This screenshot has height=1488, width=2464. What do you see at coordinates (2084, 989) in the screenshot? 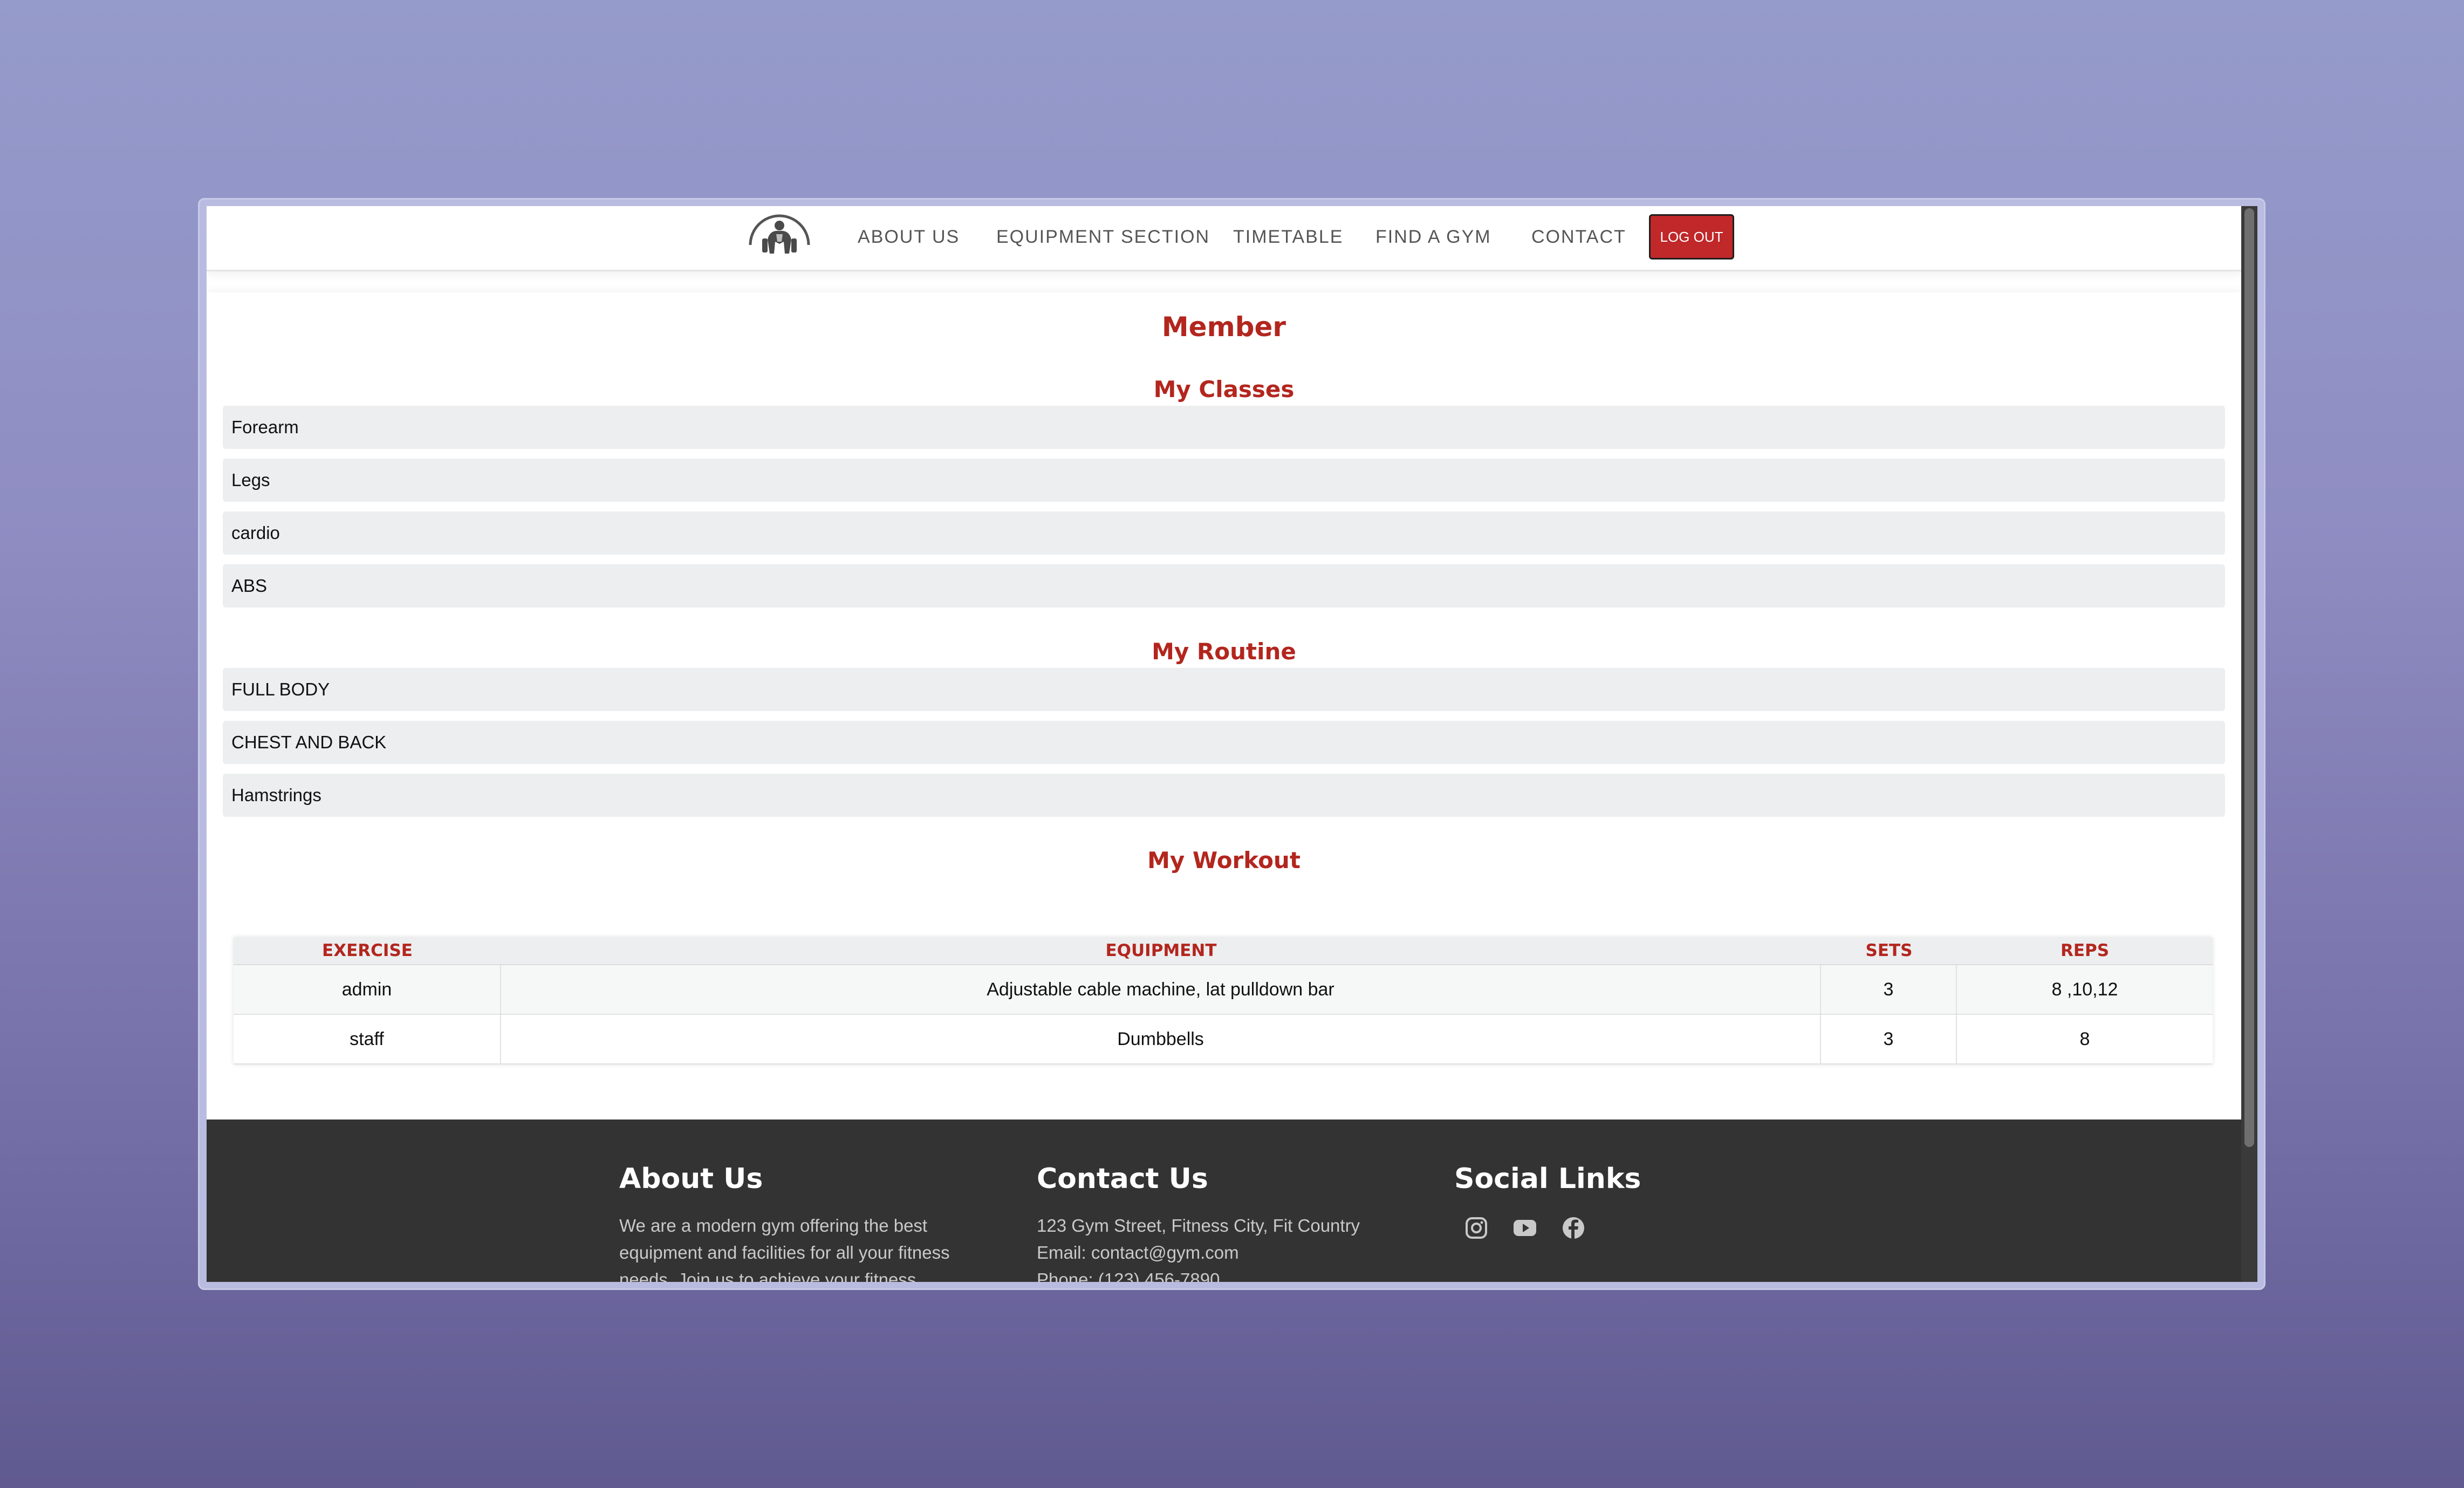
I see `cell-reps: 8 ,10,12` at bounding box center [2084, 989].